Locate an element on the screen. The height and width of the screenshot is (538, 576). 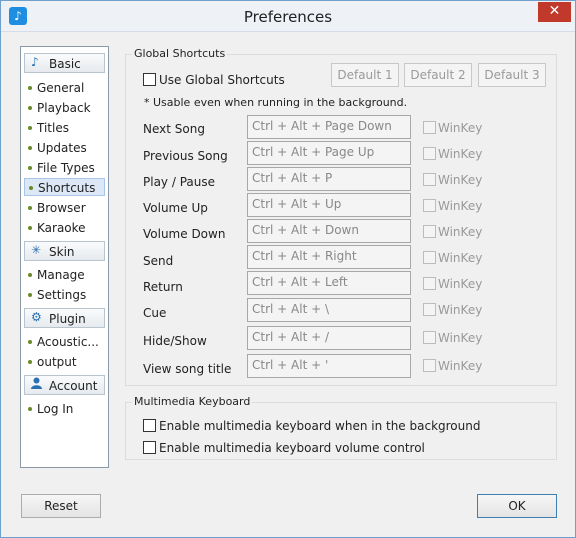
default-2-button: Default 2 is located at coordinates (438, 75).